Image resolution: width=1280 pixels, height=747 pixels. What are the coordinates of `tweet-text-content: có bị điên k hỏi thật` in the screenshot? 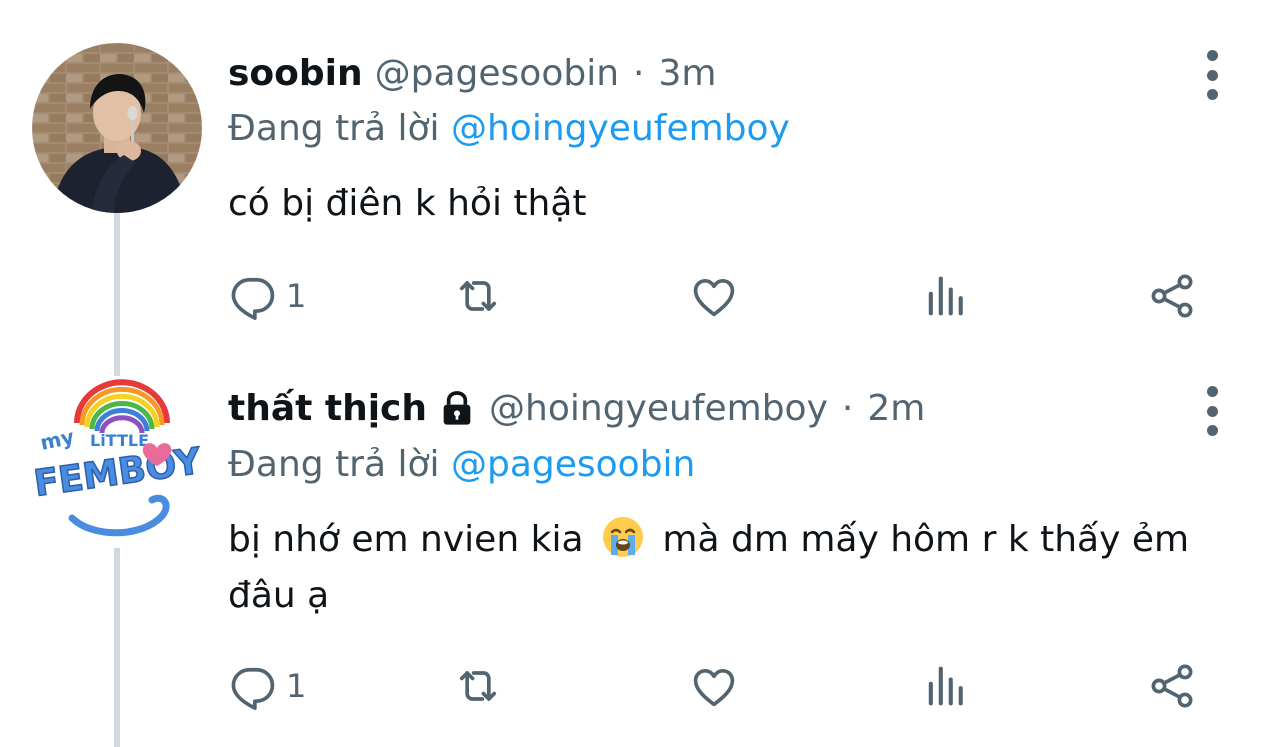 It's located at (407, 203).